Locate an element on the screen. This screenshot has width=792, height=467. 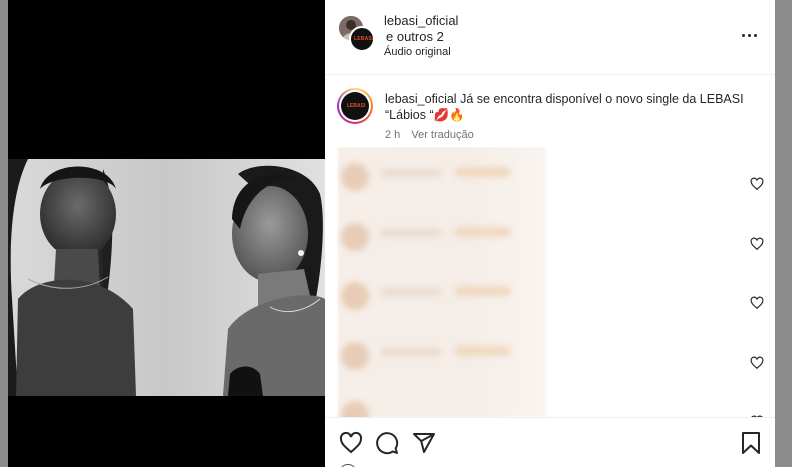
bookmark-outline-icon is located at coordinates (751, 443).